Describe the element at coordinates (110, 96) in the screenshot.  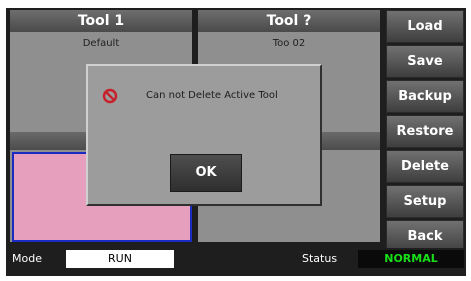
I see `prohibited-icon` at that location.